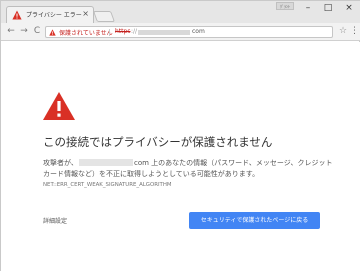 This screenshot has width=360, height=271. I want to click on back-arrow-icon: ←, so click(11, 31).